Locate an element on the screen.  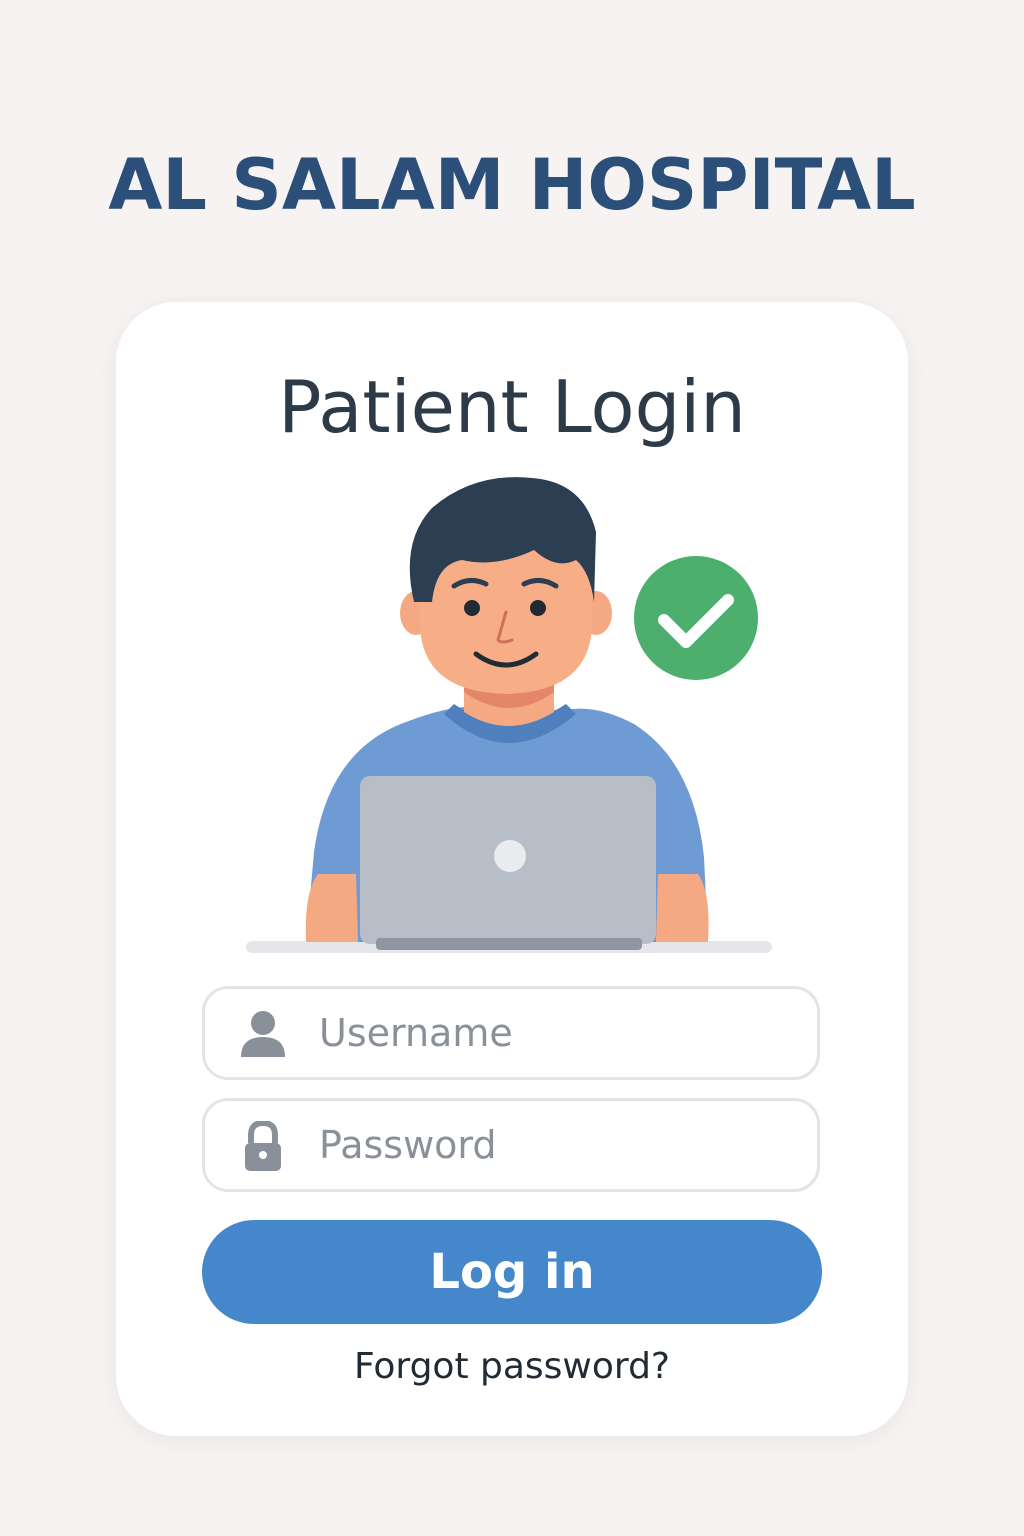
checkmark-icon is located at coordinates (696, 618).